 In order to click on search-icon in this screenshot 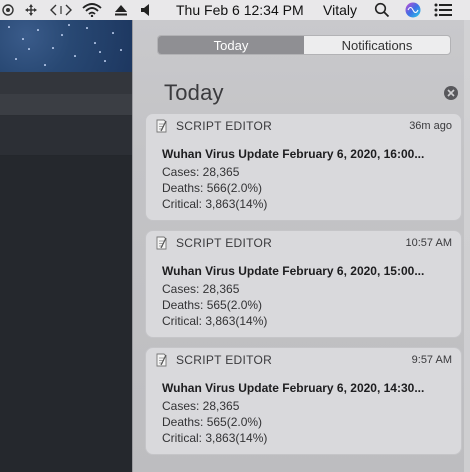, I will do `click(382, 10)`.